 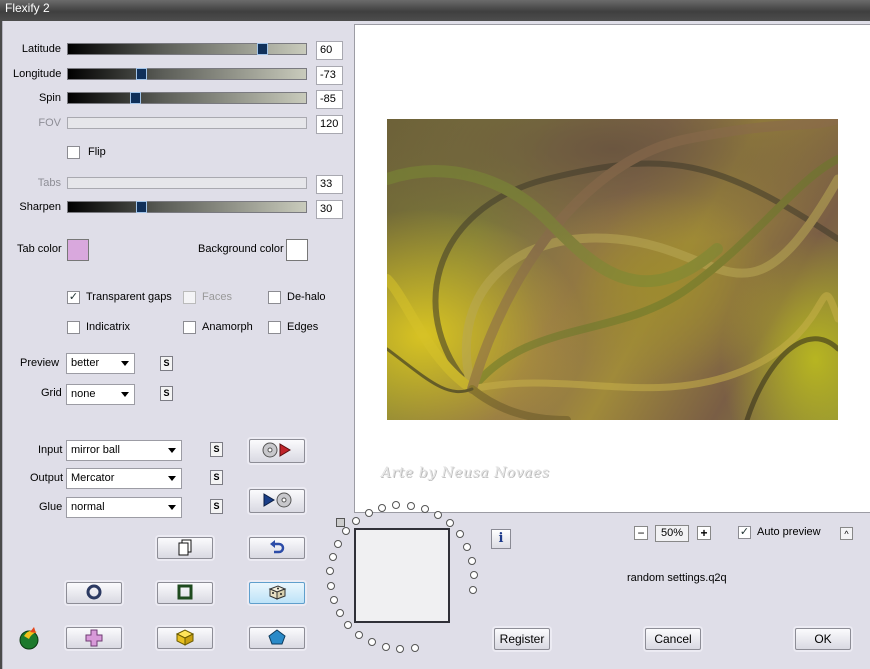 What do you see at coordinates (522, 639) in the screenshot?
I see `register-button: Register` at bounding box center [522, 639].